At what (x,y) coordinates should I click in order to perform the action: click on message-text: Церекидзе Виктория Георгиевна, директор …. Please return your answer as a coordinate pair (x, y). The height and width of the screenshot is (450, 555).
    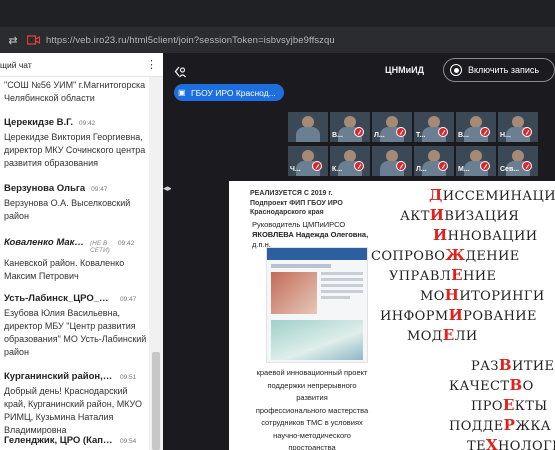
    Looking at the image, I should click on (75, 150).